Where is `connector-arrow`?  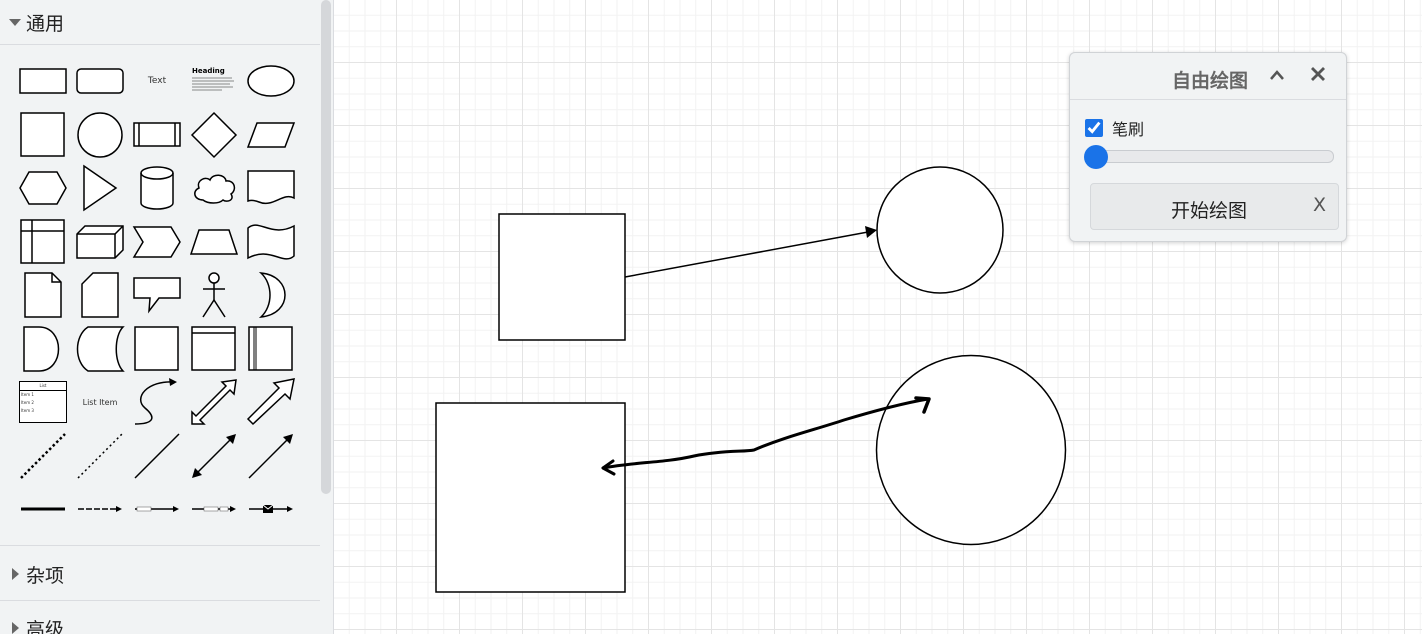 connector-arrow is located at coordinates (750, 252).